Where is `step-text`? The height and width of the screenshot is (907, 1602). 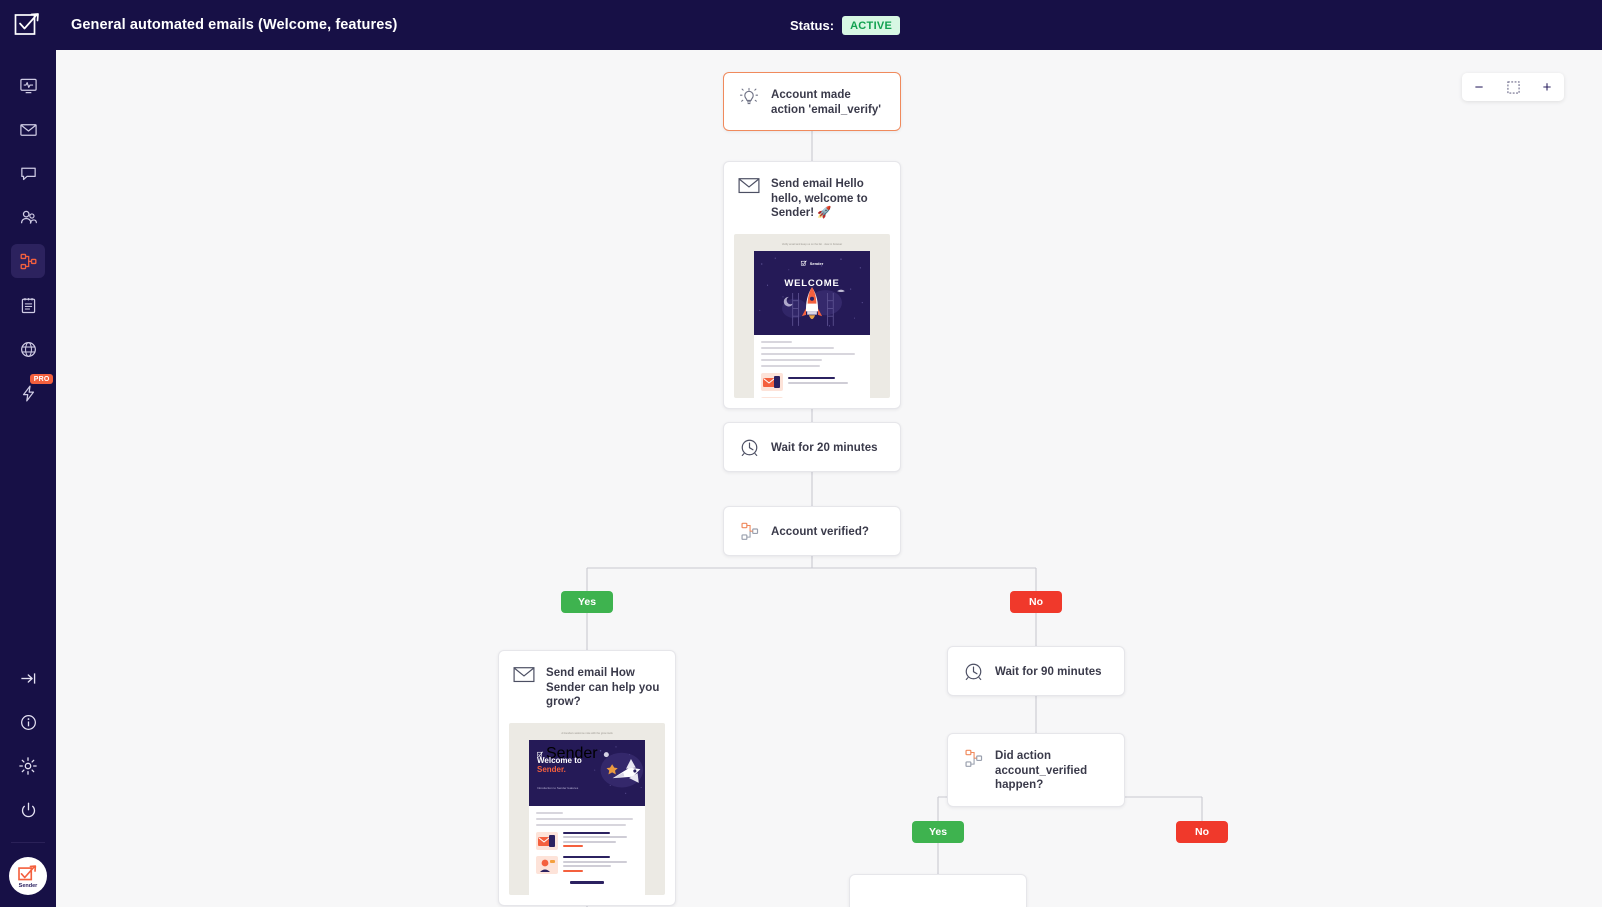
step-text is located at coordinates (825, 381).